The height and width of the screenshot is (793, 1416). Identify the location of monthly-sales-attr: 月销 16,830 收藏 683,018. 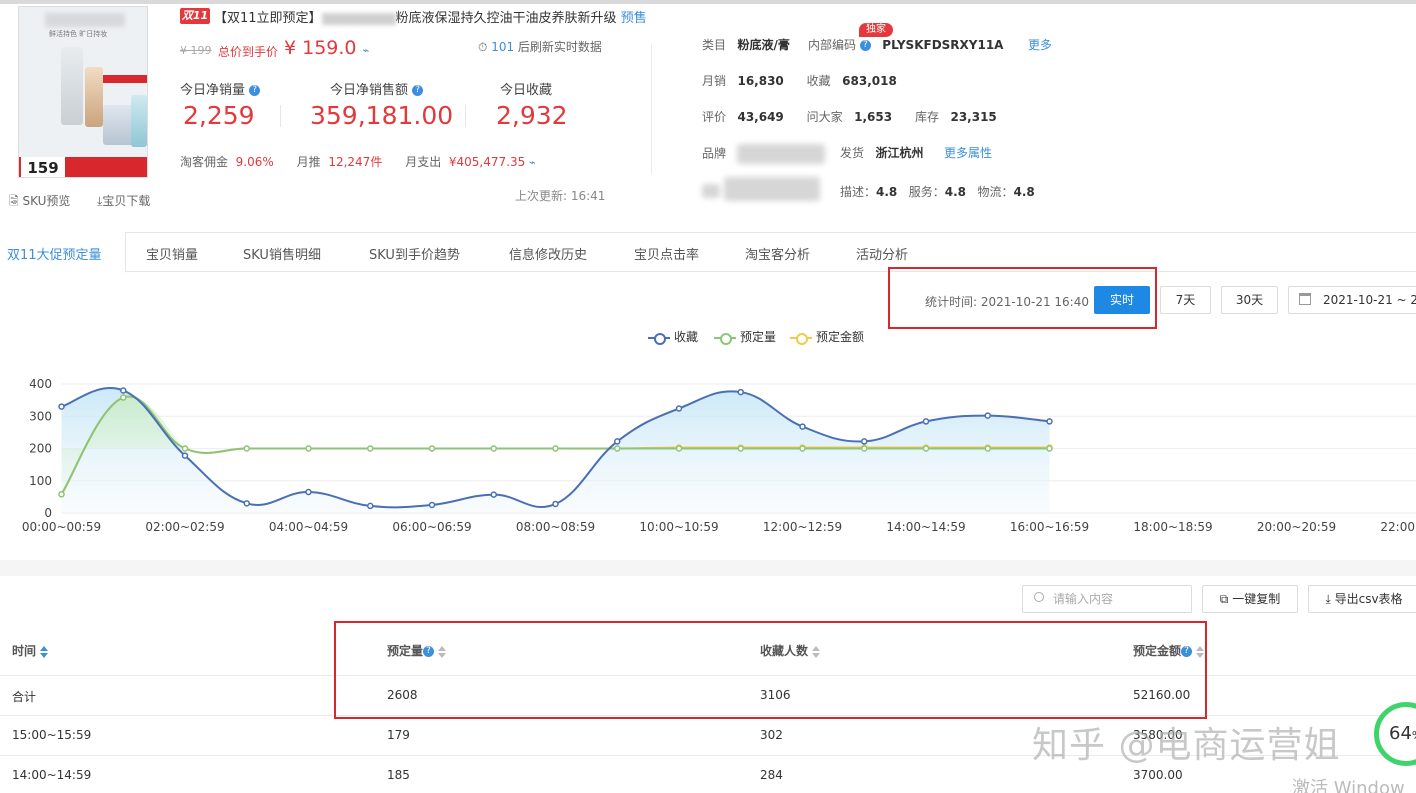
(799, 81).